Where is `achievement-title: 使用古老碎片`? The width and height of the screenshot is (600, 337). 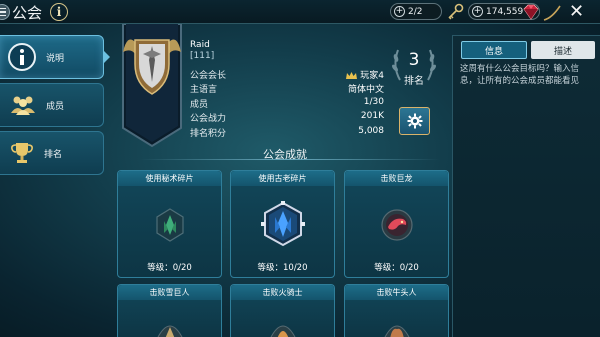
achievement-title: 使用古老碎片 is located at coordinates (282, 178).